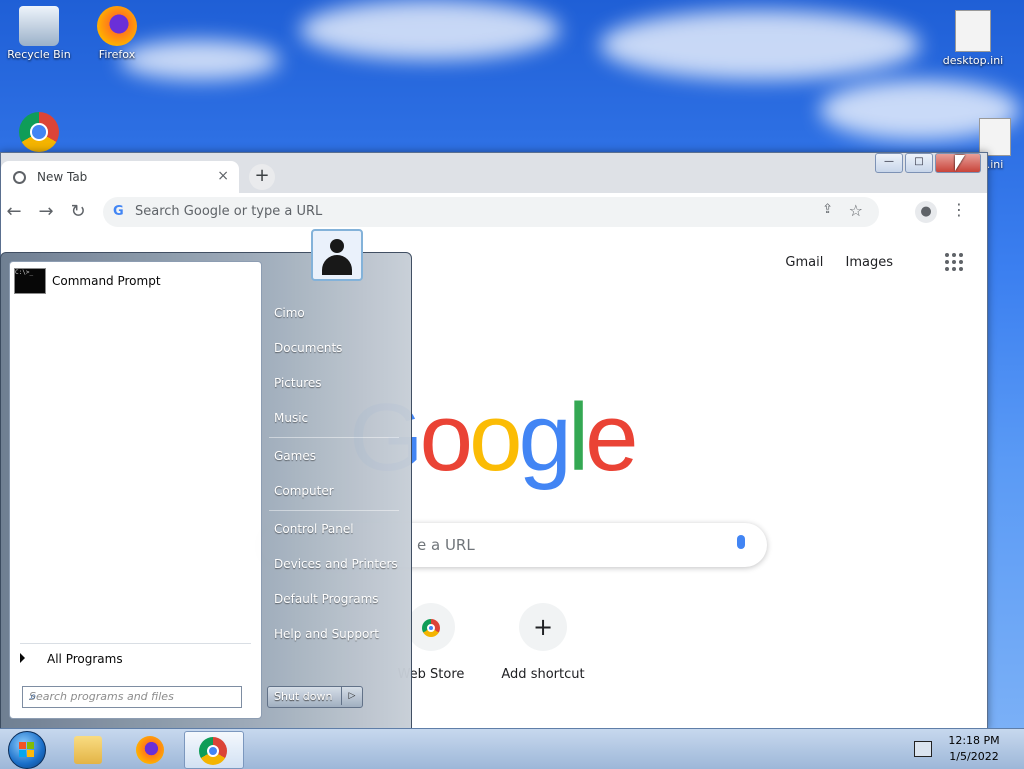  What do you see at coordinates (923, 749) in the screenshot?
I see `network-icon` at bounding box center [923, 749].